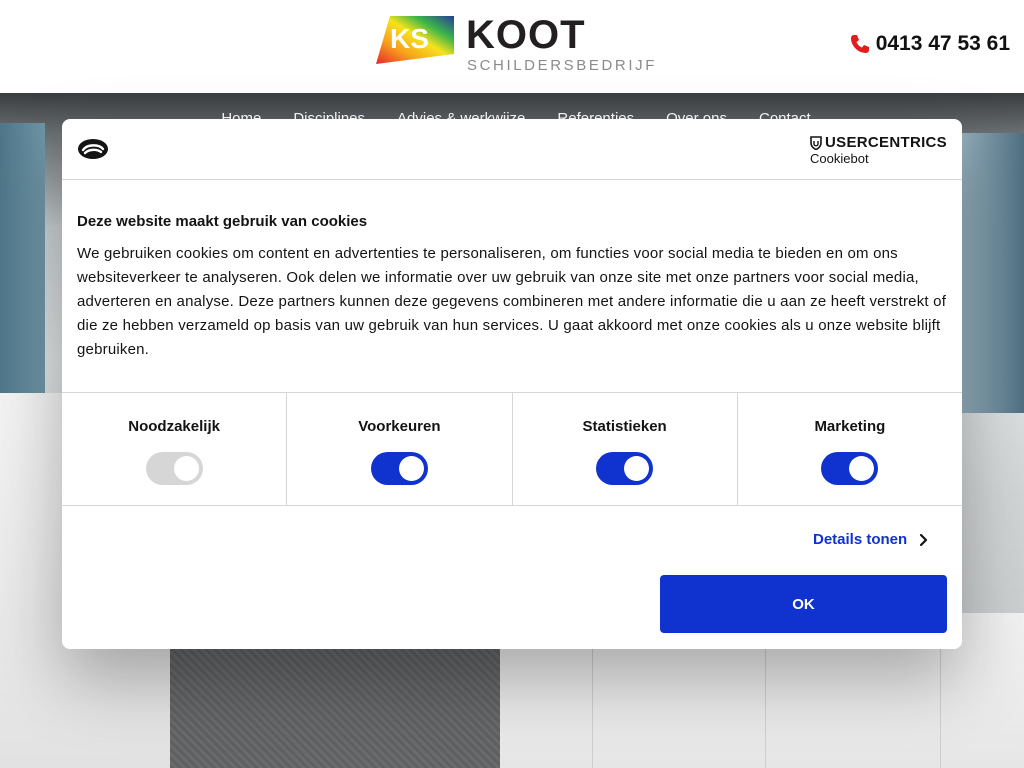  What do you see at coordinates (850, 426) in the screenshot?
I see `consent-marketing-label: Marketing` at bounding box center [850, 426].